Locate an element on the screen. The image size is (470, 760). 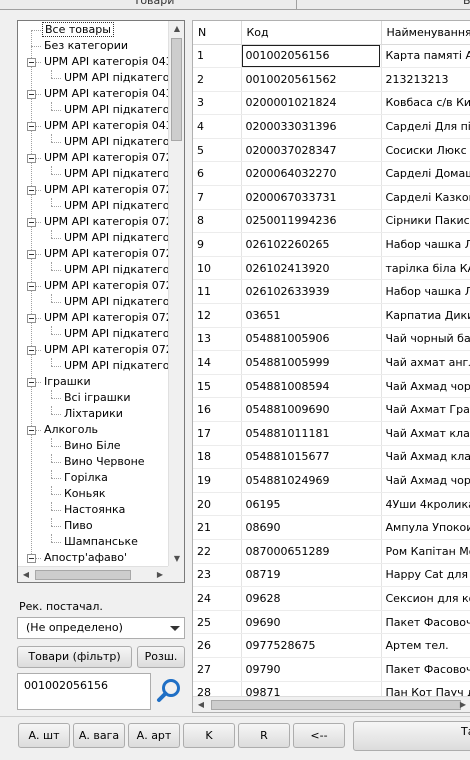
right-action-button: Та is located at coordinates (411, 736).